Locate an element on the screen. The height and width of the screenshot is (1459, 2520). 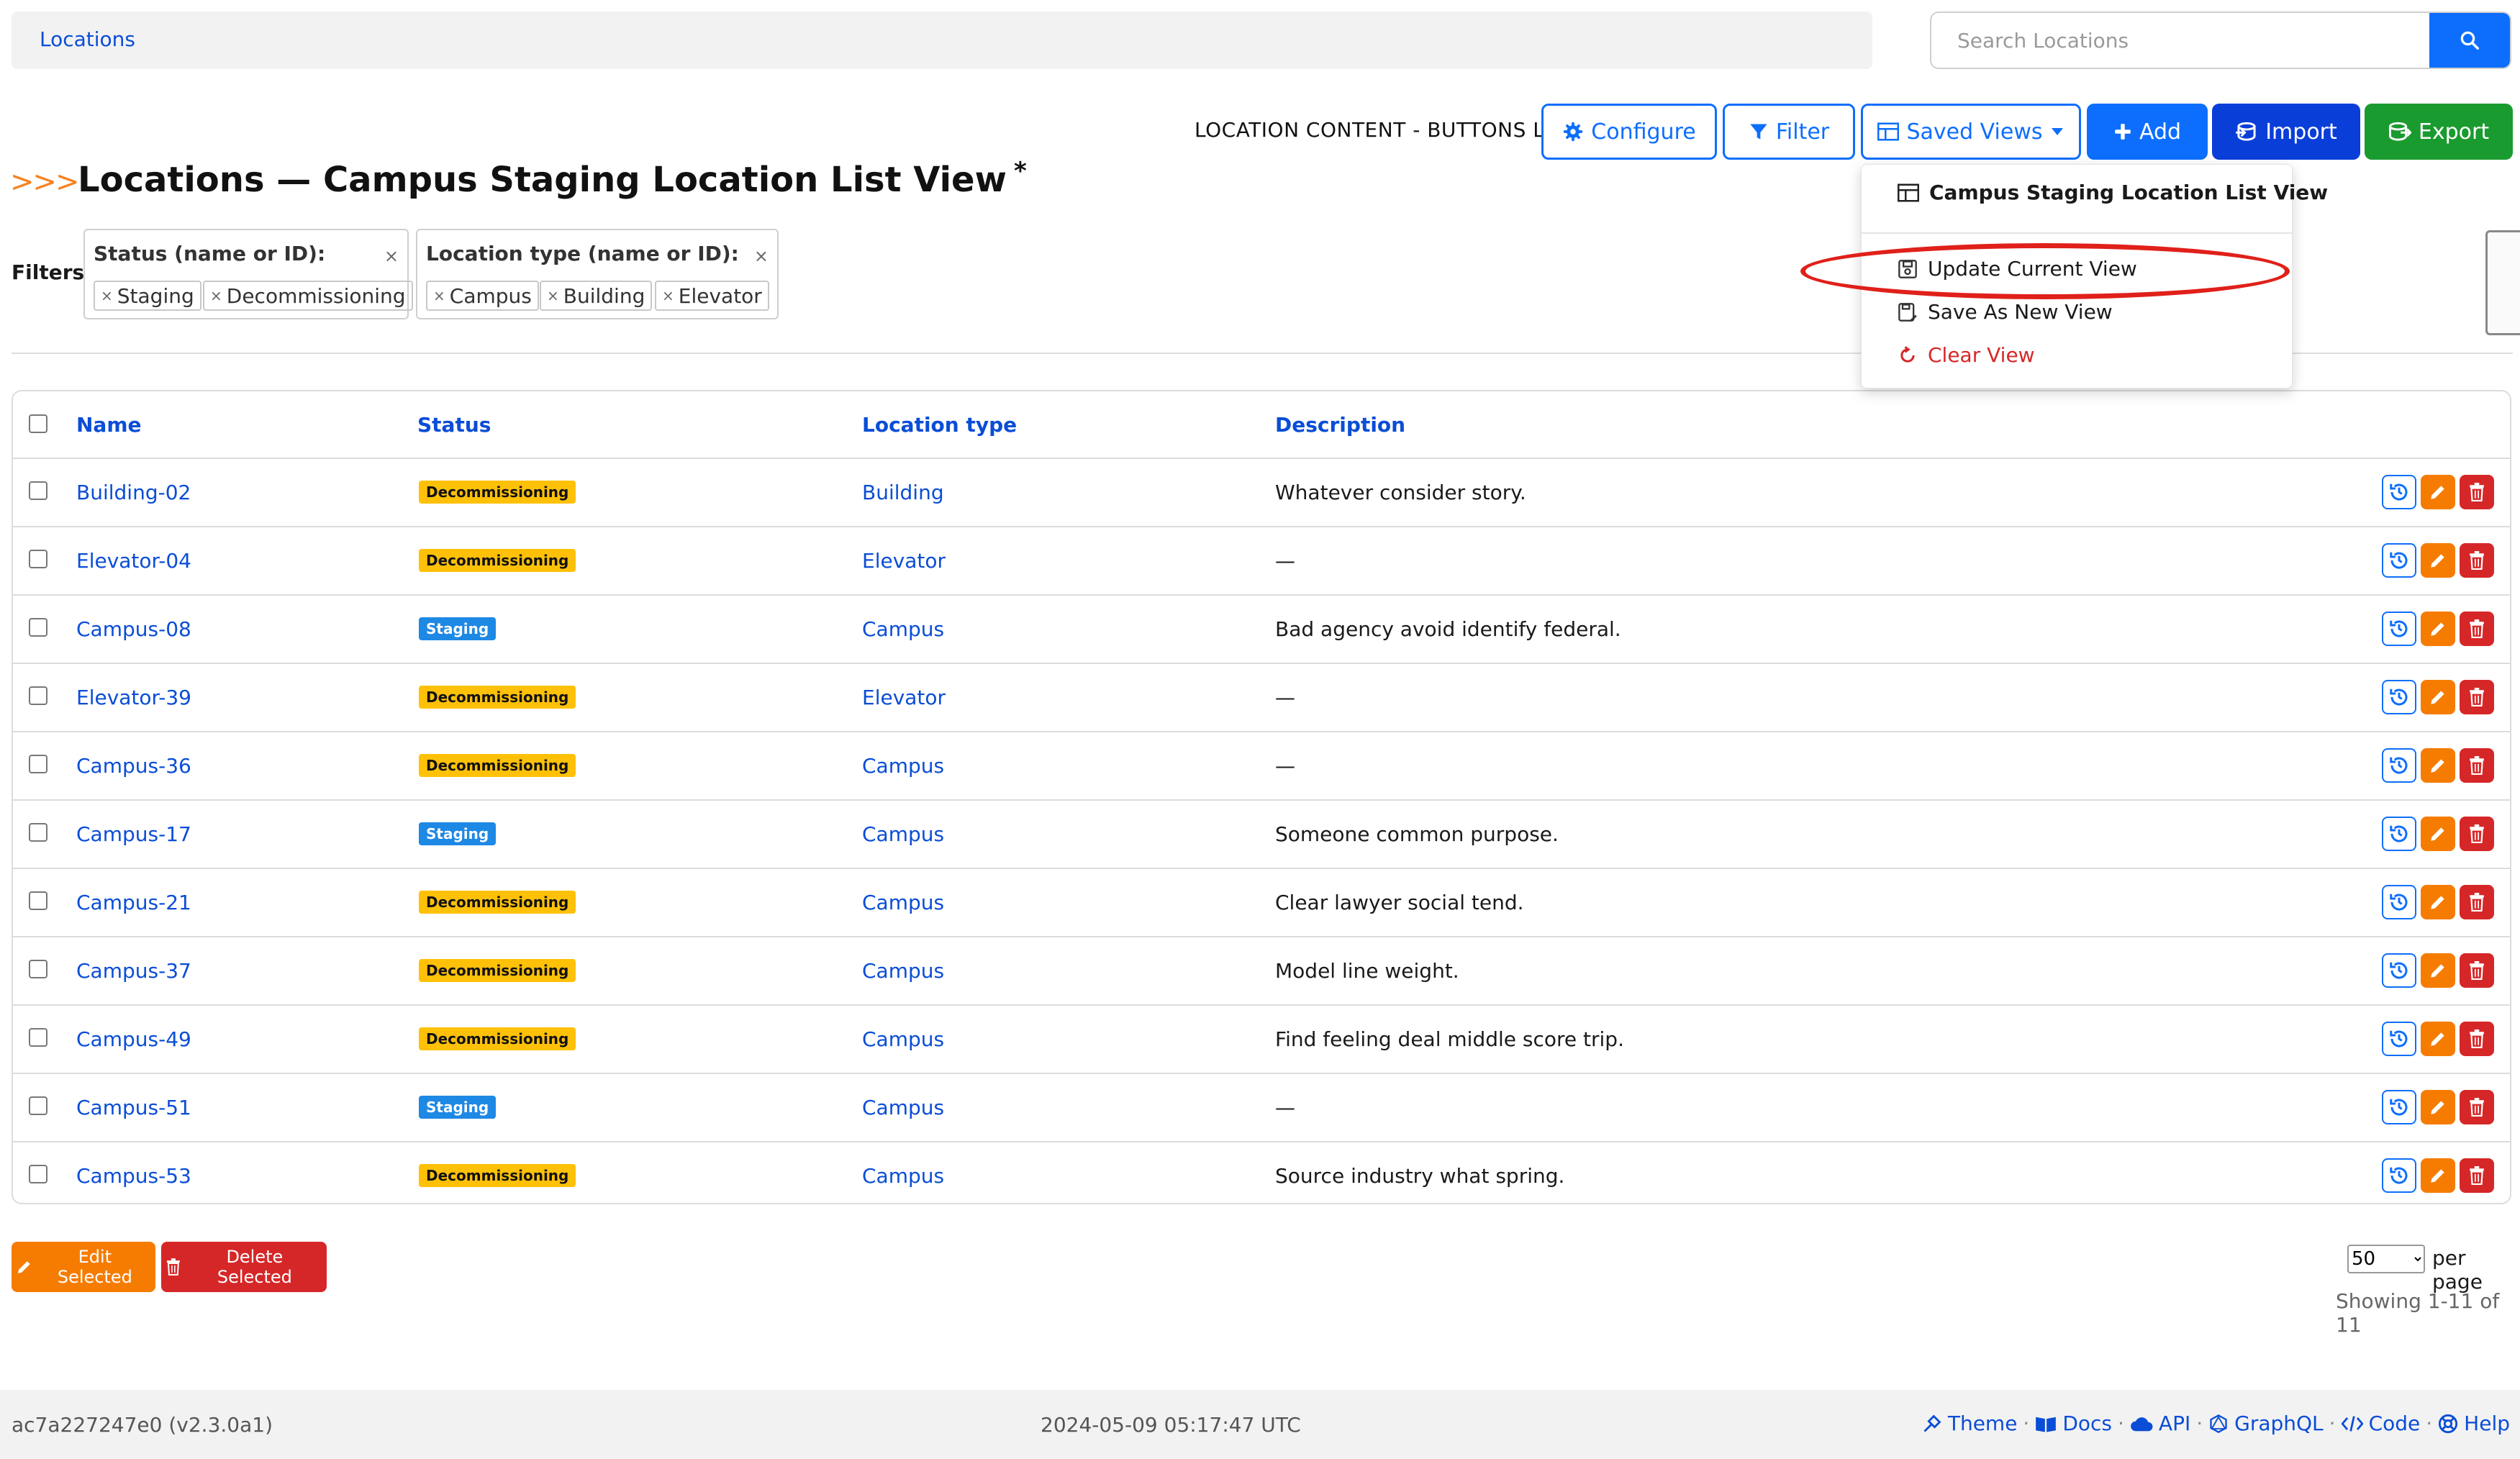
menu-item-save-as-new-view: Save As New View is located at coordinates (2005, 312).